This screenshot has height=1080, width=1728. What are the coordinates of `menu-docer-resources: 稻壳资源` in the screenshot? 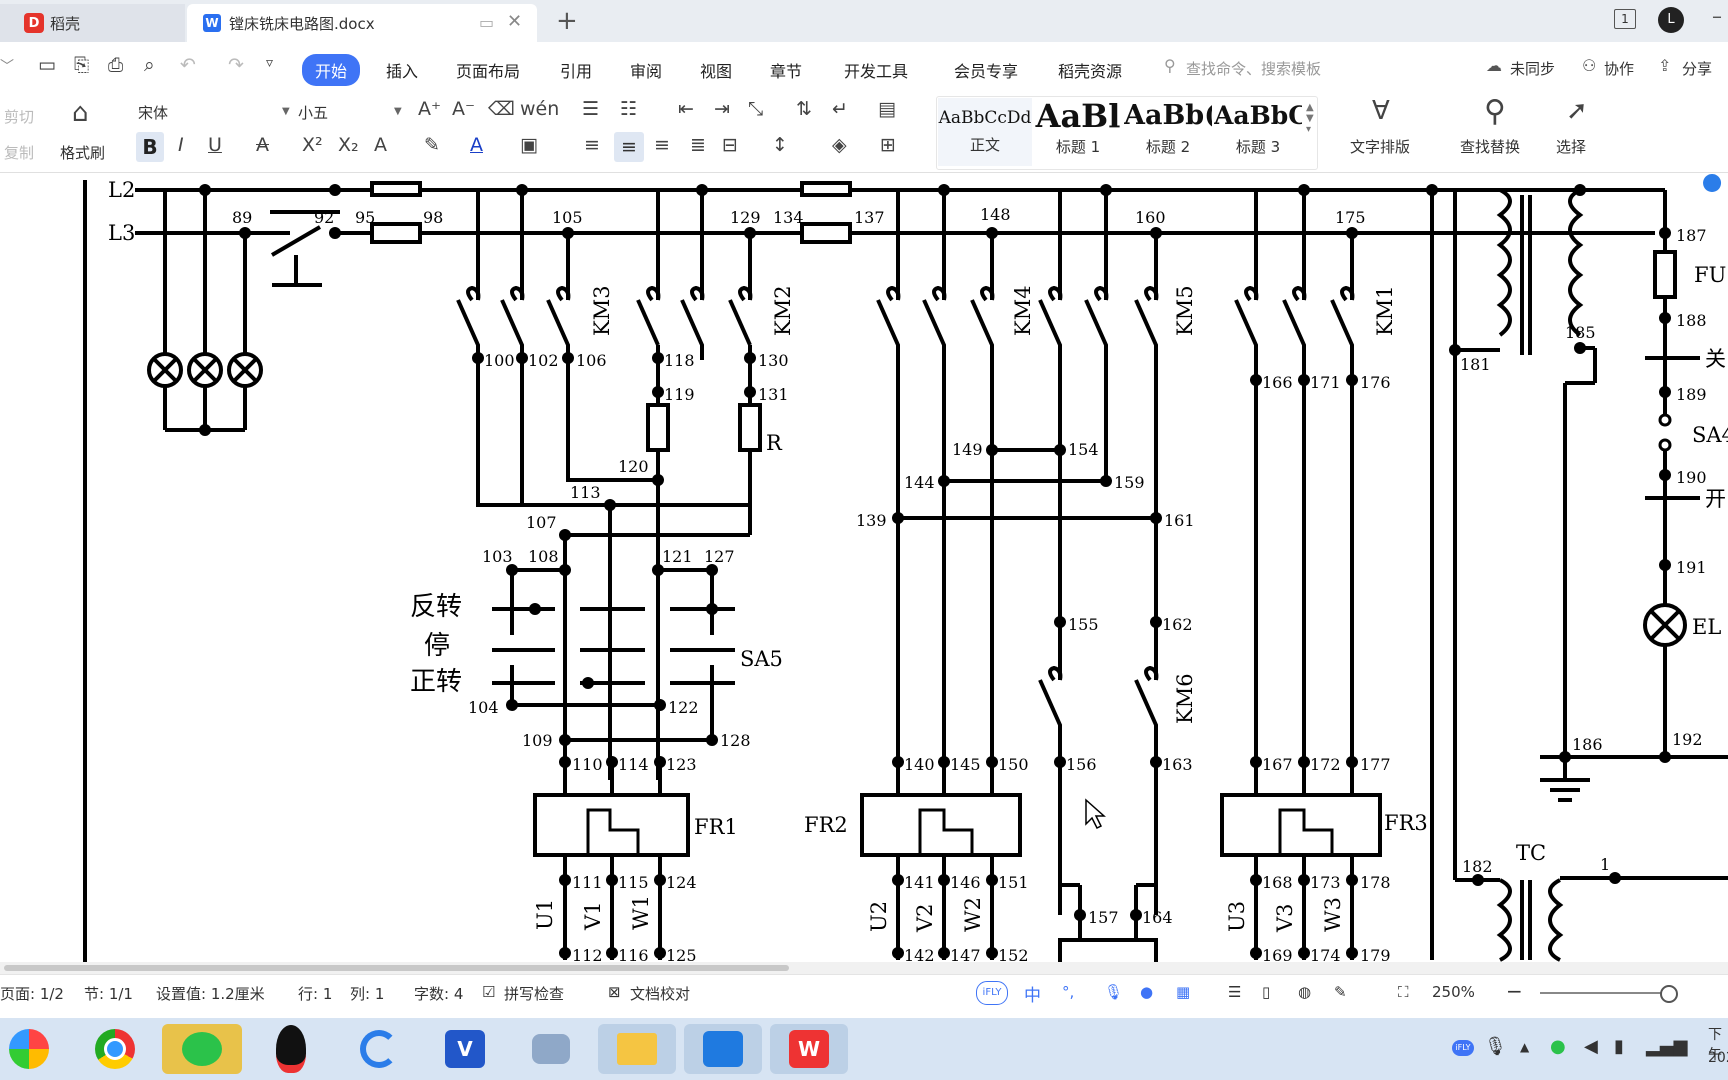 It's located at (1090, 70).